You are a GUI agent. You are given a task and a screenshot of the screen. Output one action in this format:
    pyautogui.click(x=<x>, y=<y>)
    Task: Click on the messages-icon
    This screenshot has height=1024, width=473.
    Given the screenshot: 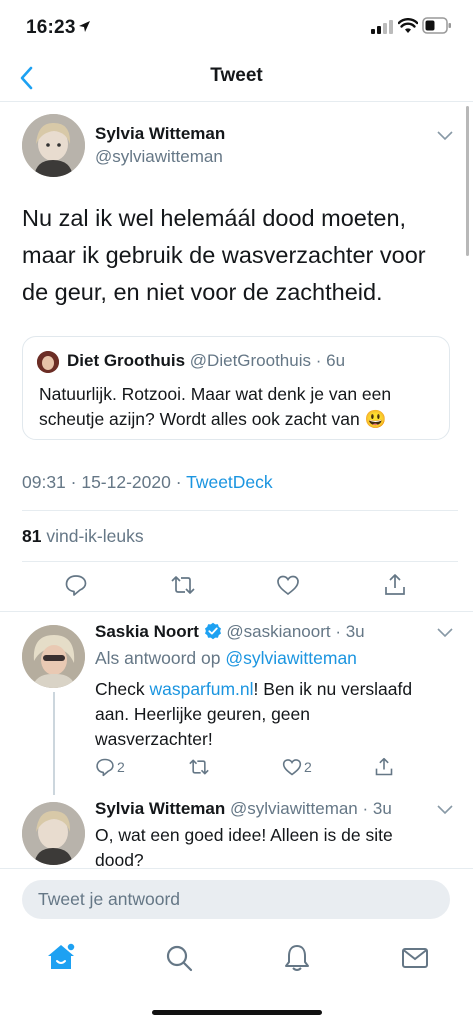 What is the action you would take?
    pyautogui.click(x=415, y=958)
    